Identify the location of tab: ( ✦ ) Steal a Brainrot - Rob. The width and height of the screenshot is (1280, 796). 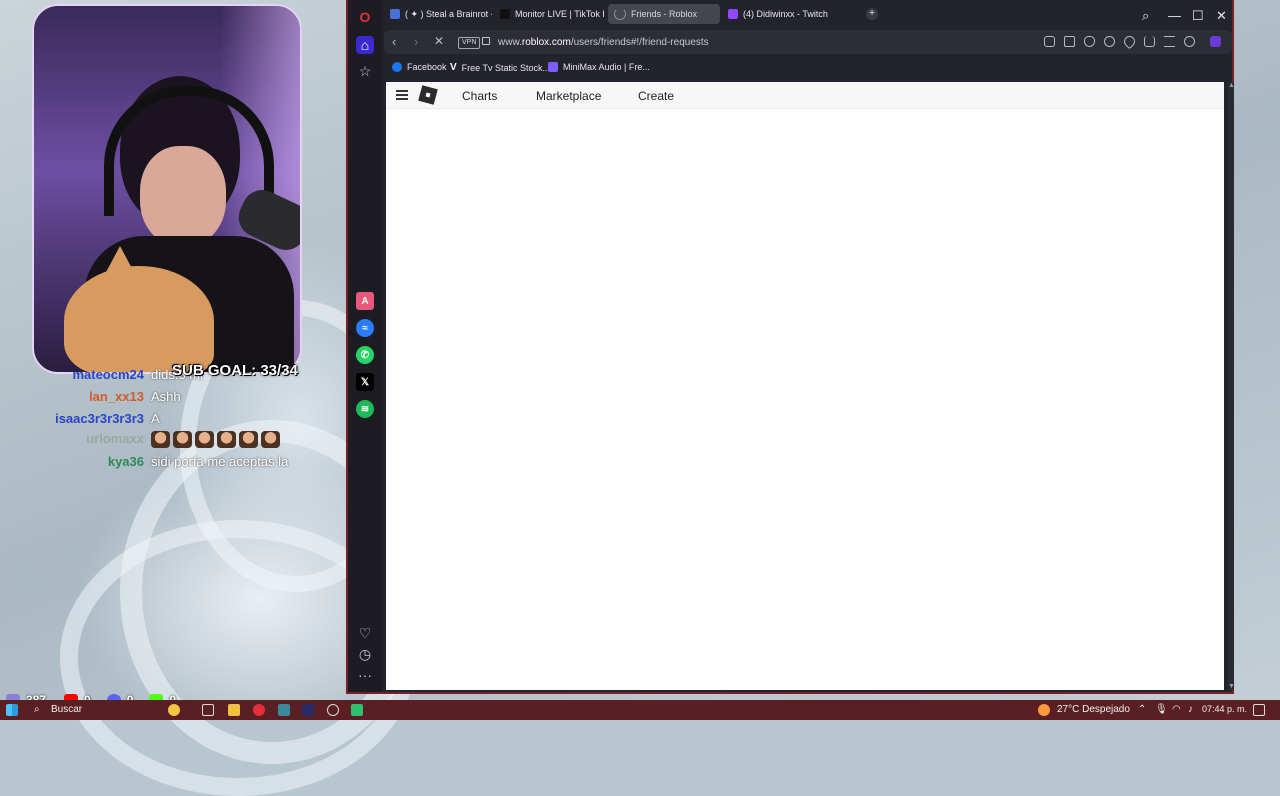
(438, 14).